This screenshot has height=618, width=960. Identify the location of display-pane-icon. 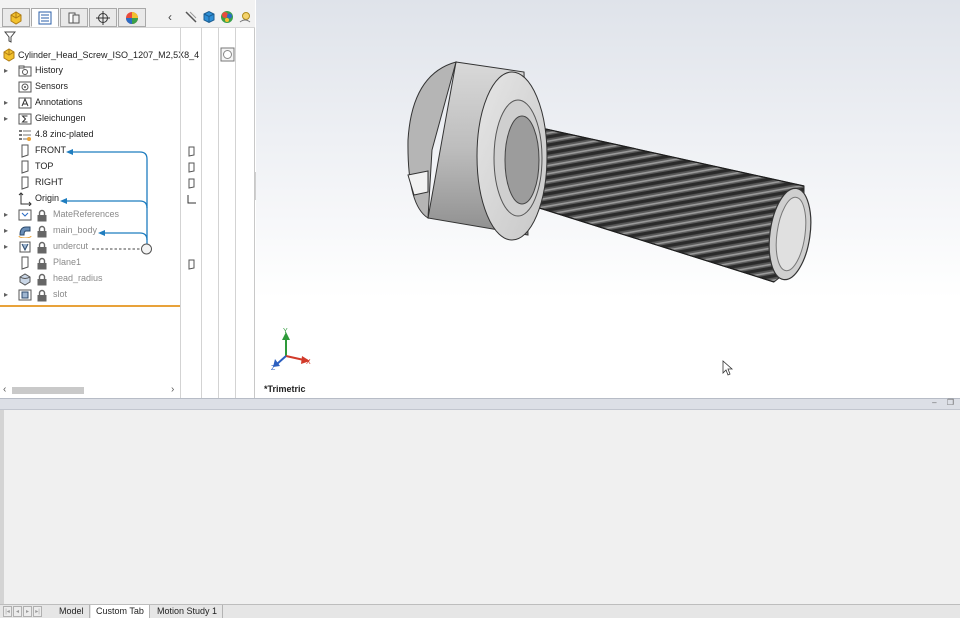
(227, 54).